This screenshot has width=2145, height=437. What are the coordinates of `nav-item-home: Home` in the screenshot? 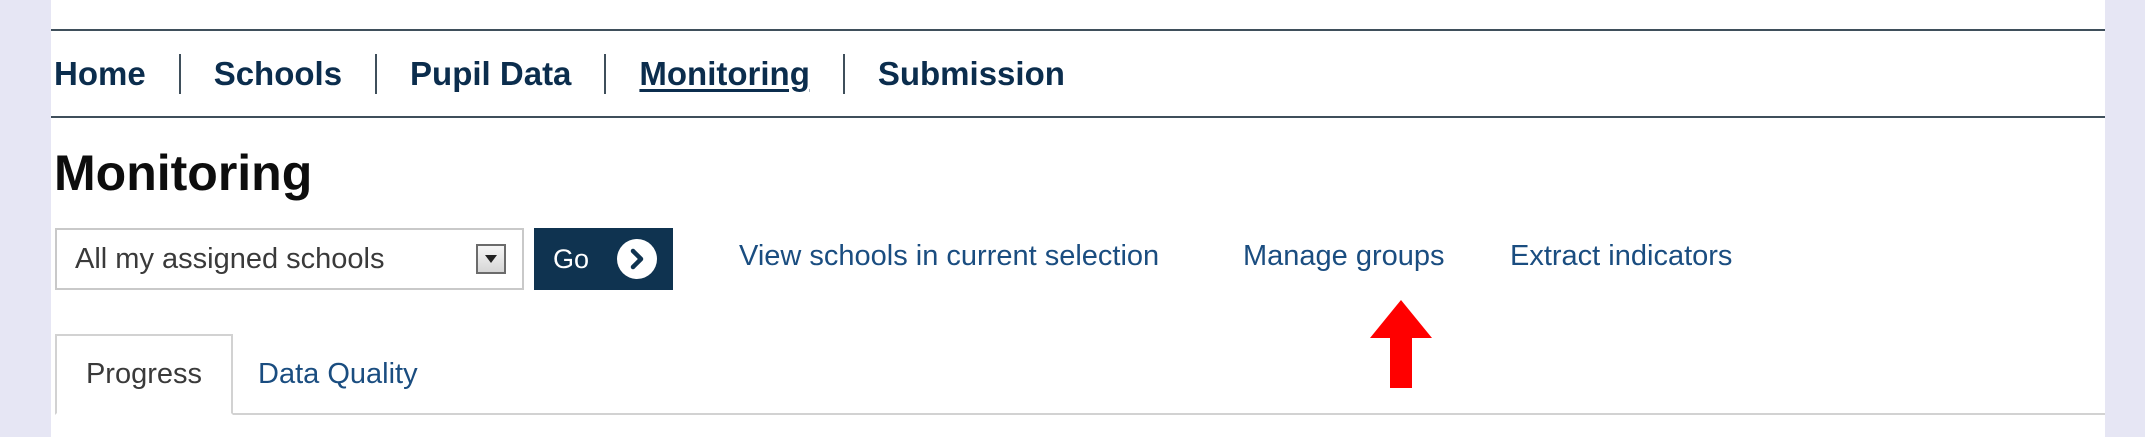 It's located at (116, 73).